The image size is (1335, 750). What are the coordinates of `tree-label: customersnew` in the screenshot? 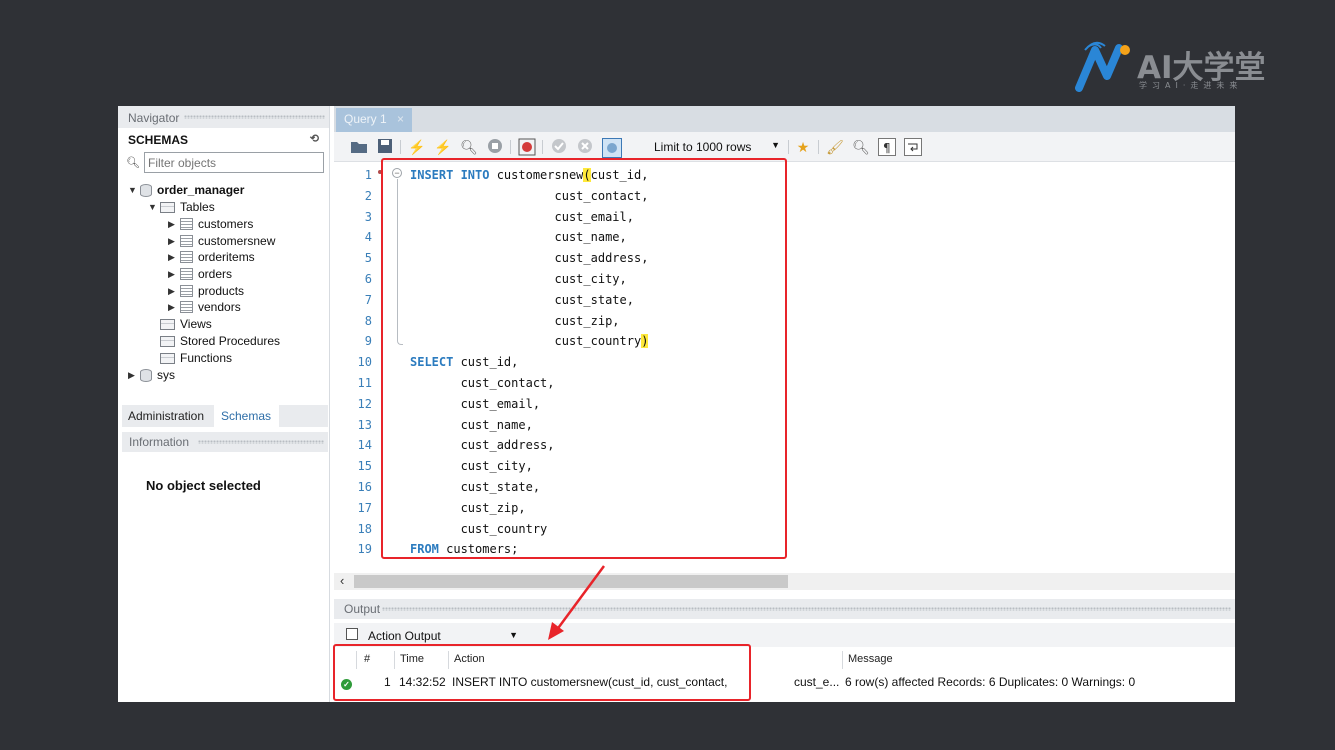 It's located at (237, 241).